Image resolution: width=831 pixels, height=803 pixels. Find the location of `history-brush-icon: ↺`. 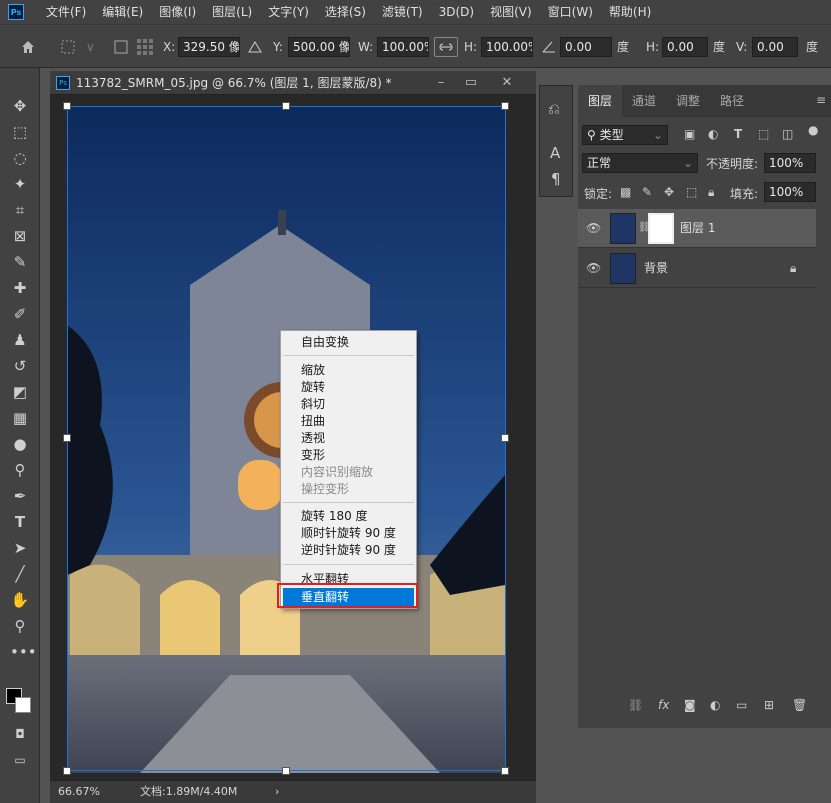

history-brush-icon: ↺ is located at coordinates (20, 366).